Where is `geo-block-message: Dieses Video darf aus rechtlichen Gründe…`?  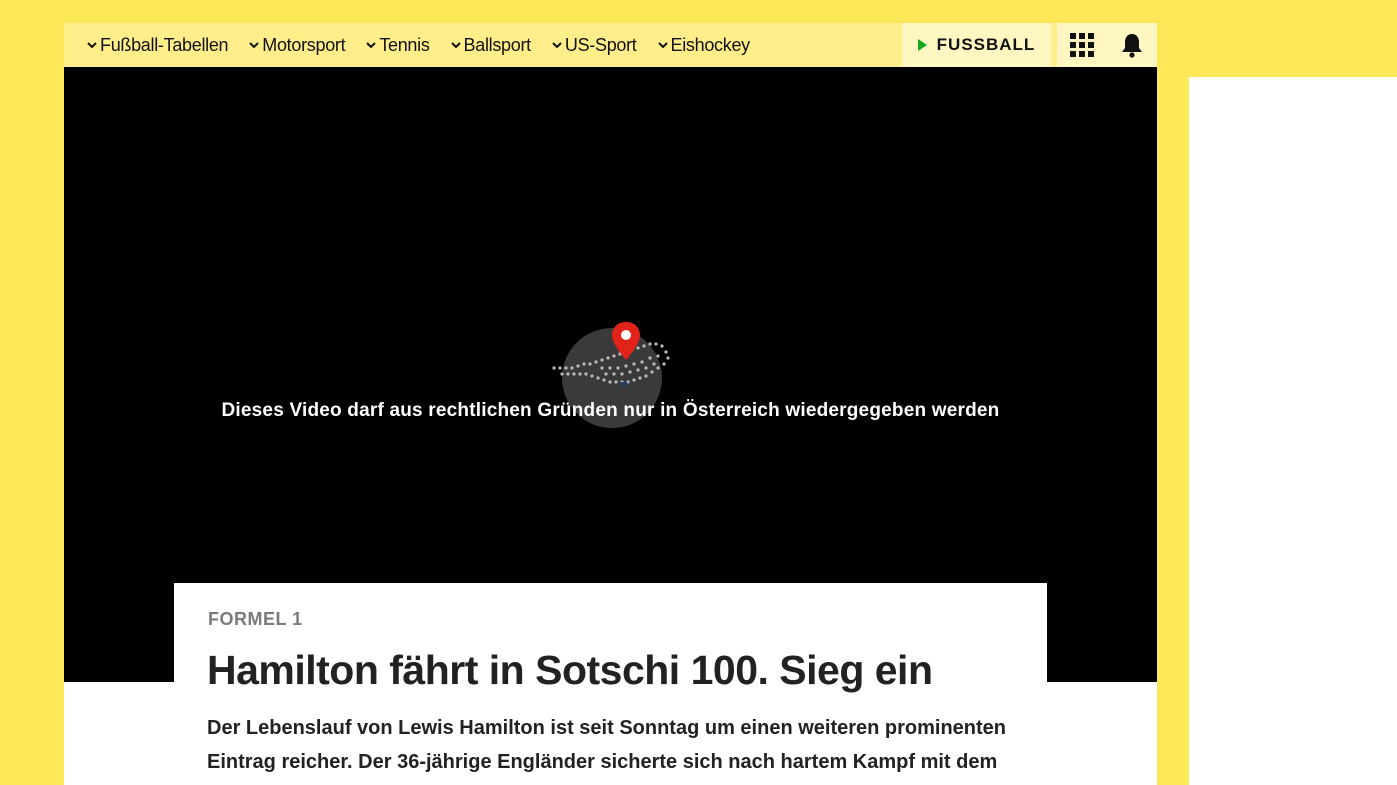 geo-block-message: Dieses Video darf aus rechtlichen Gründe… is located at coordinates (610, 410).